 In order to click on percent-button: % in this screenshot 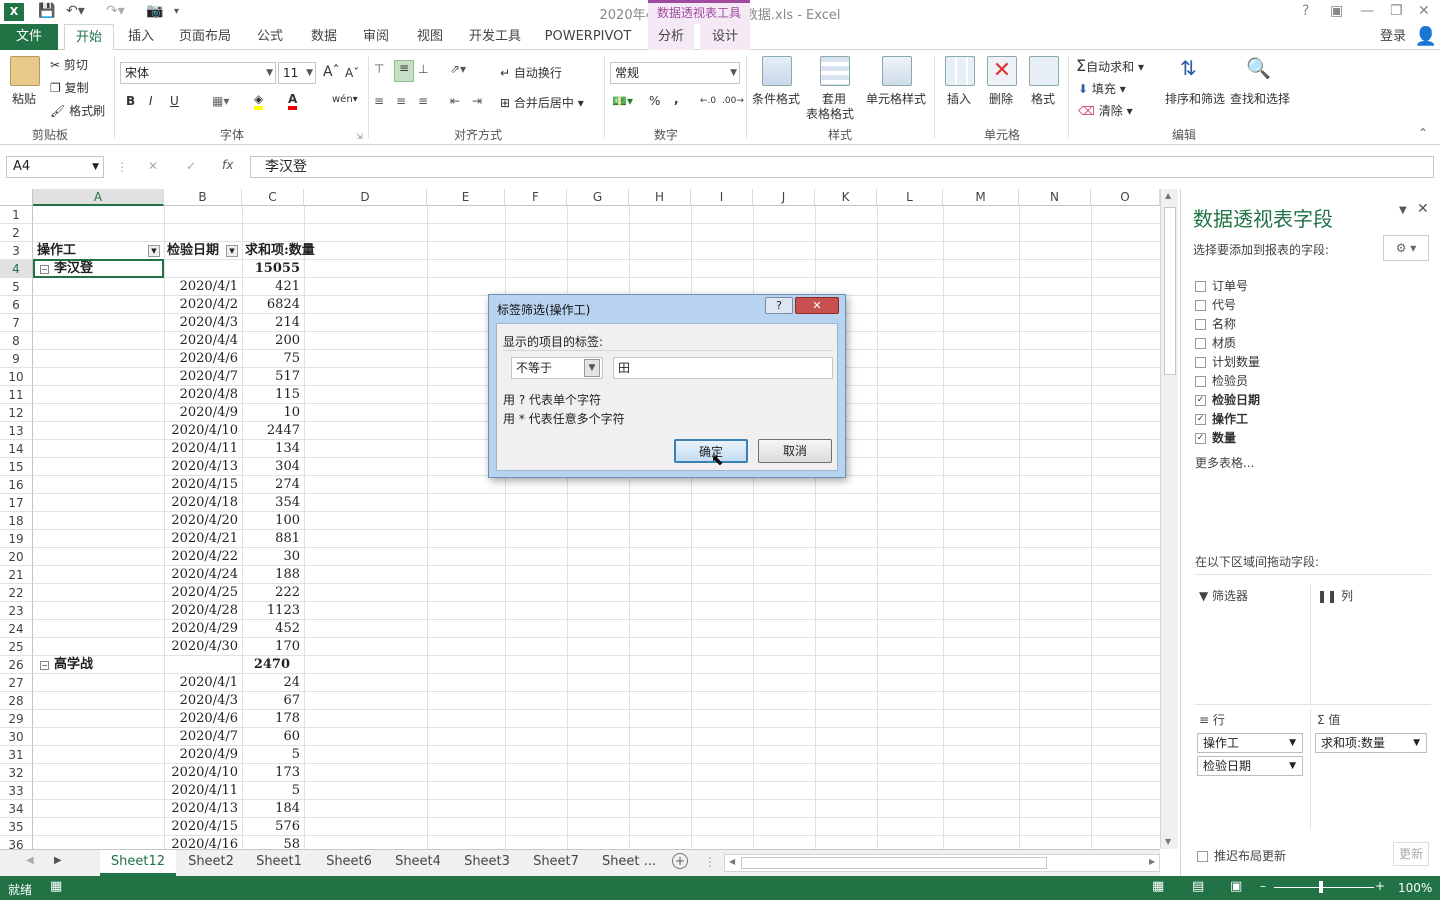, I will do `click(654, 101)`.